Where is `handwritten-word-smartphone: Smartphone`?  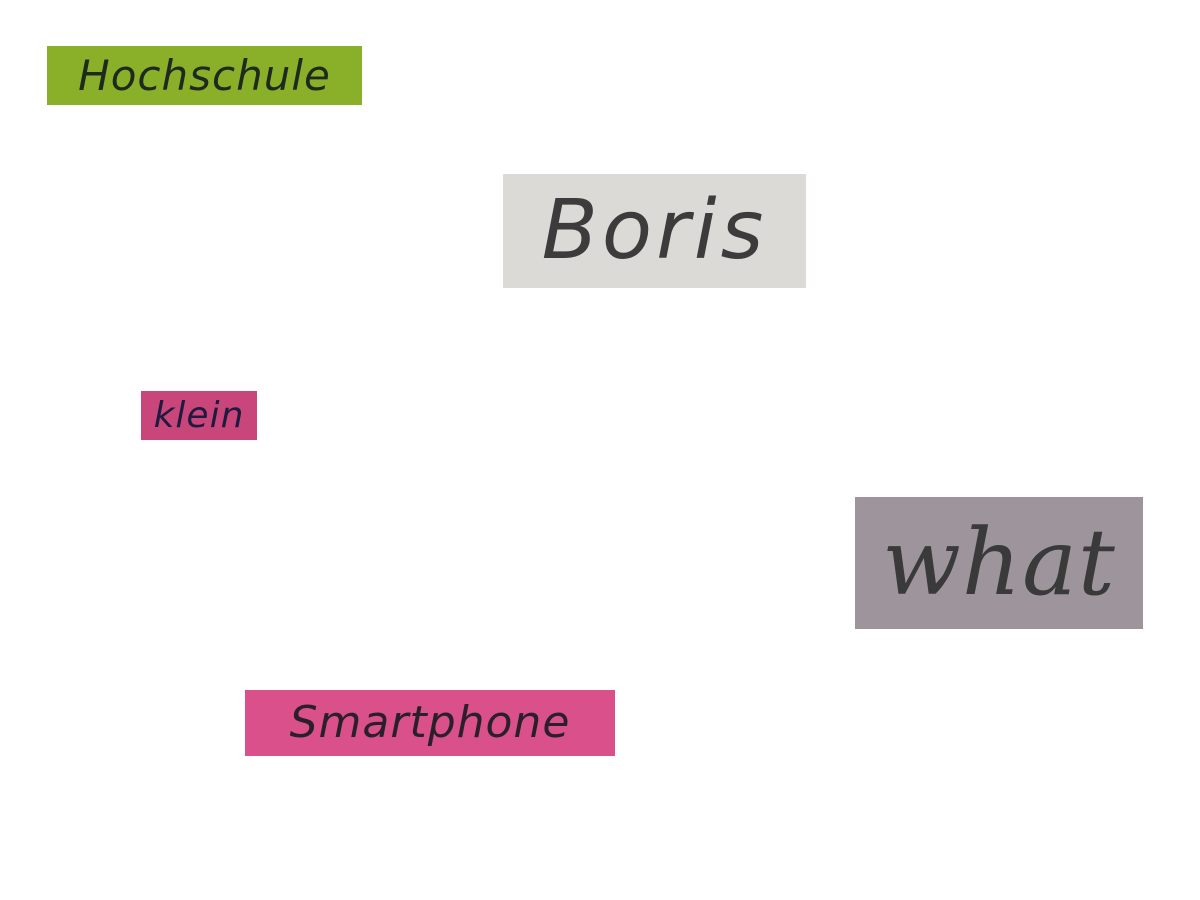
handwritten-word-smartphone: Smartphone is located at coordinates (430, 722).